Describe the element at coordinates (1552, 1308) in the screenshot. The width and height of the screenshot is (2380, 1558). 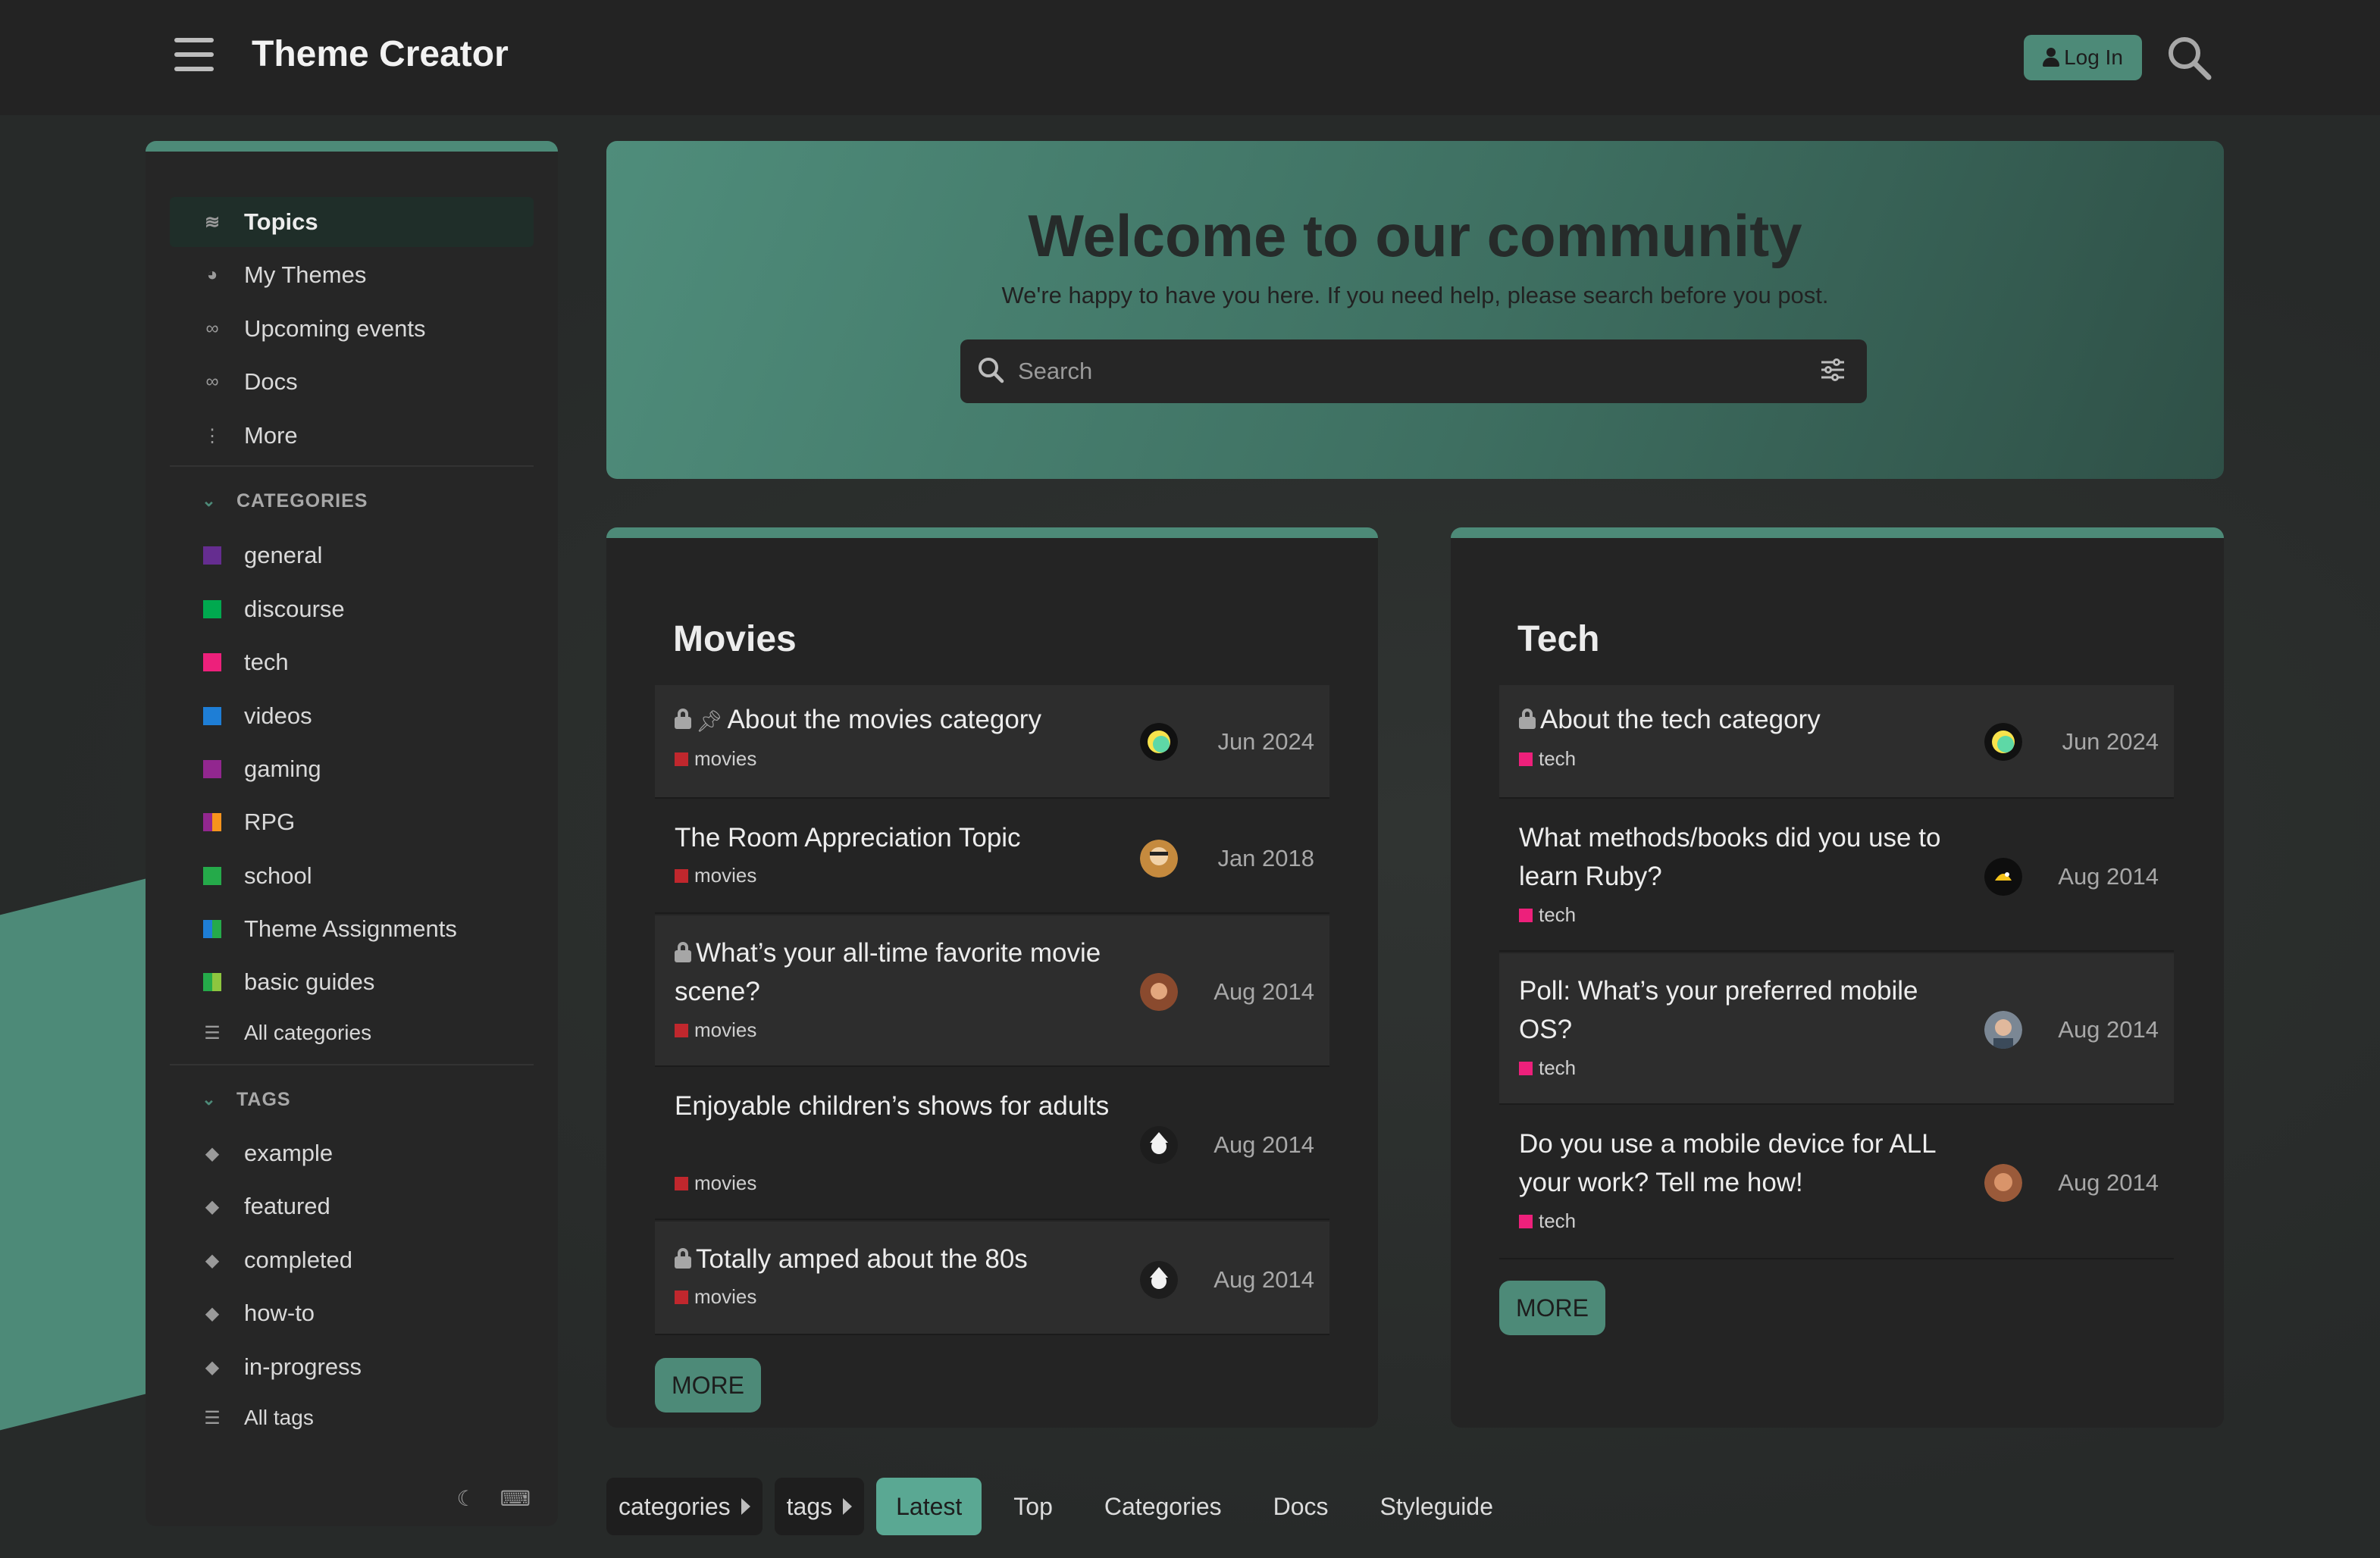
I see `tech-more-button: MORE` at that location.